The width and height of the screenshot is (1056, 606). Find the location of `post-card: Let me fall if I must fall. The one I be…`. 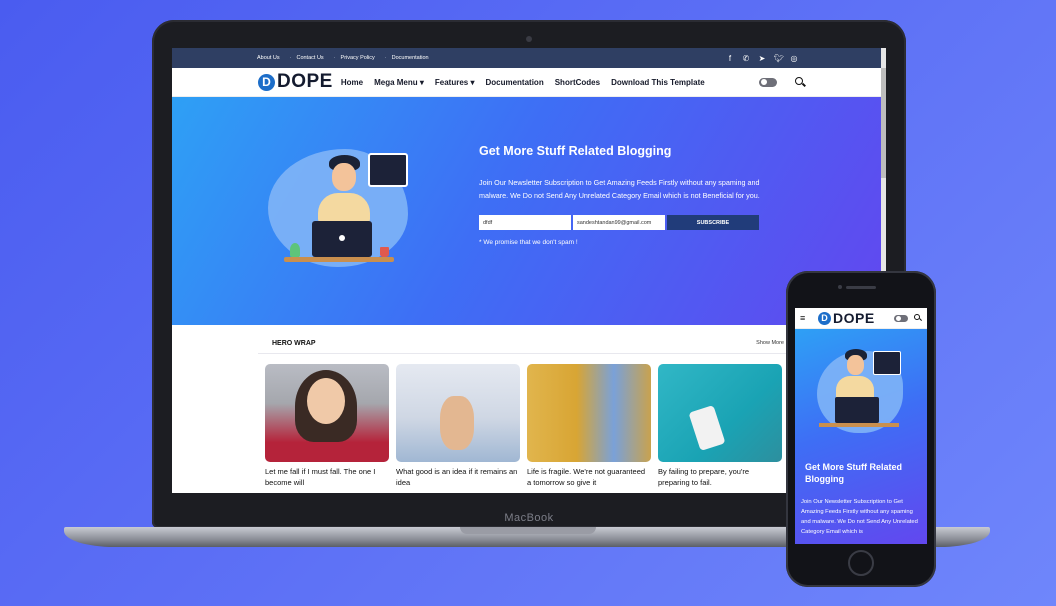

post-card: Let me fall if I must fall. The one I be… is located at coordinates (327, 426).